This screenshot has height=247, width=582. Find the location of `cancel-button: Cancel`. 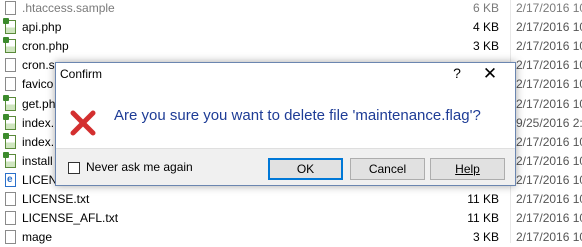

cancel-button: Cancel is located at coordinates (387, 169).